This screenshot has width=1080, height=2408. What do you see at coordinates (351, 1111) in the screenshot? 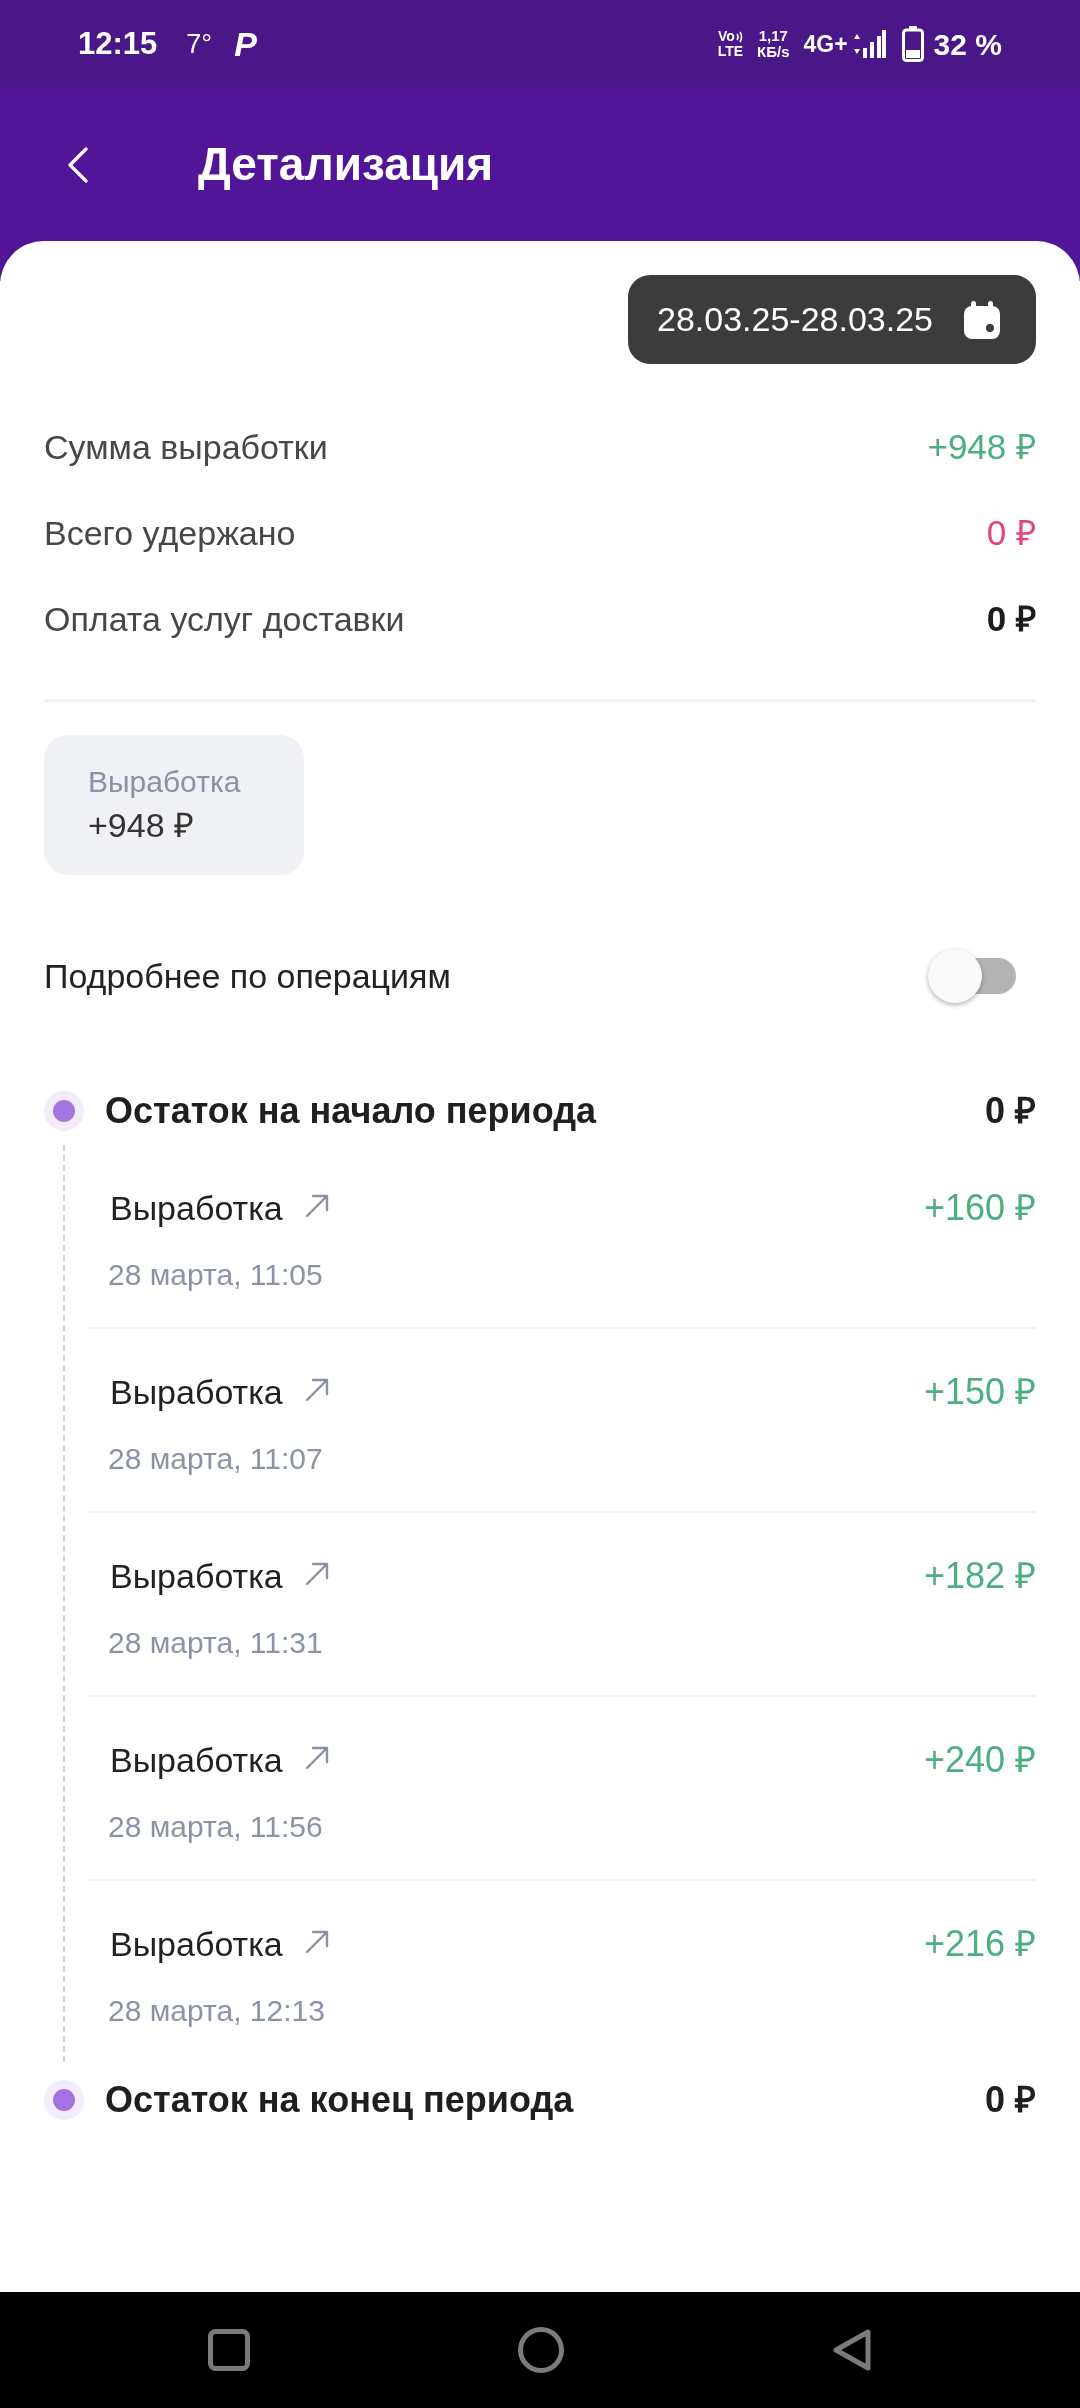
I see `balance-label: Остаток на начало периода` at bounding box center [351, 1111].